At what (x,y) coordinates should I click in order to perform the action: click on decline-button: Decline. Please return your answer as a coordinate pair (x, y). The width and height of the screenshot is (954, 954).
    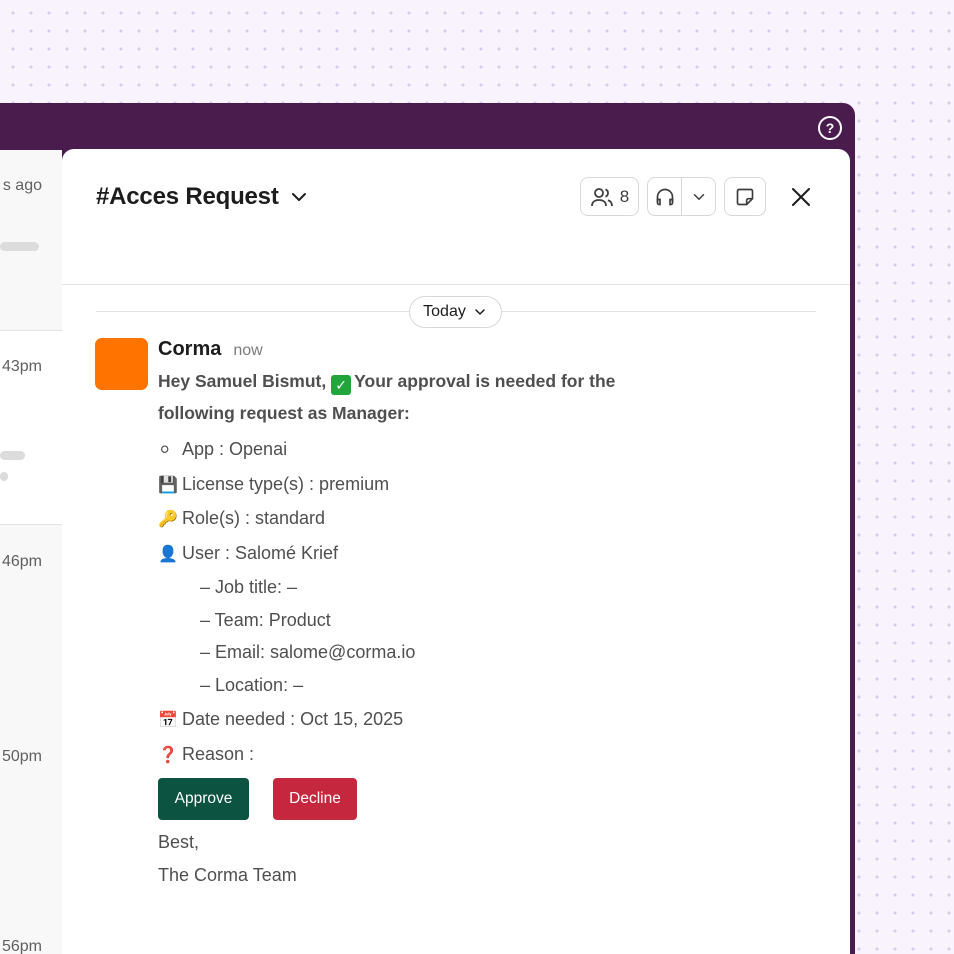
    Looking at the image, I should click on (315, 799).